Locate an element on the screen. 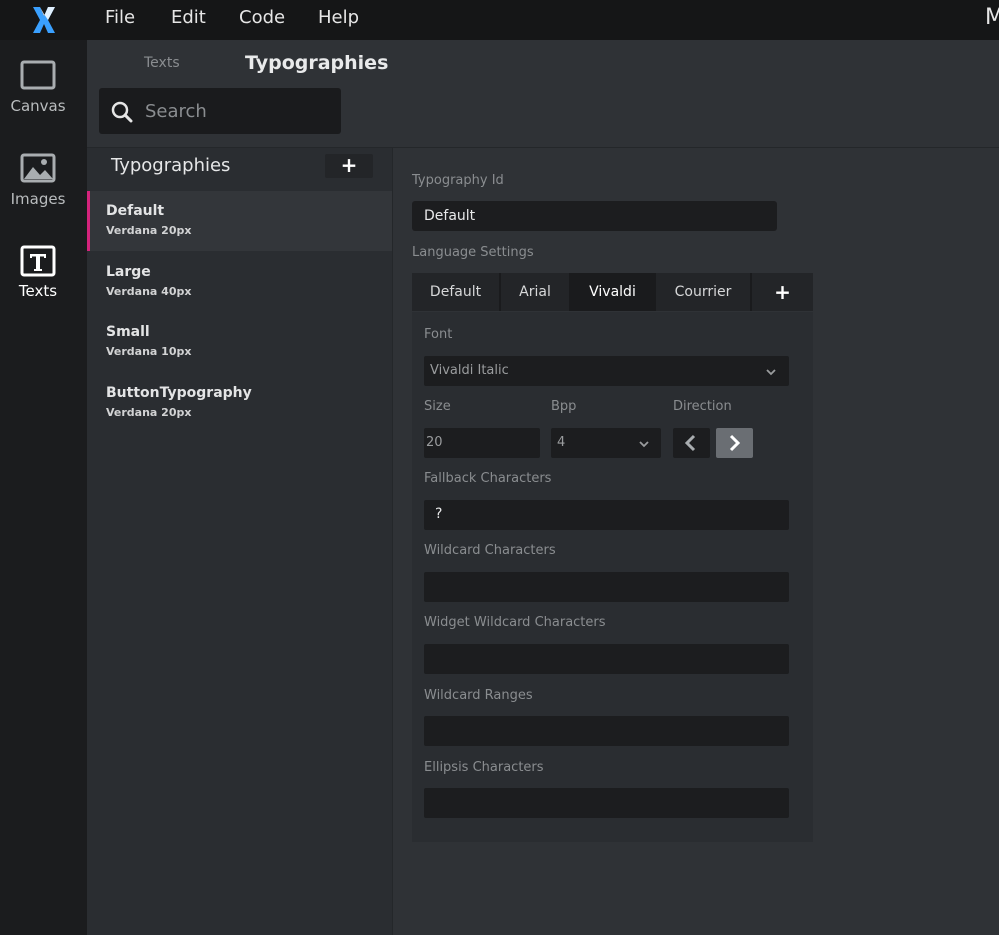  app-logo is located at coordinates (43, 20).